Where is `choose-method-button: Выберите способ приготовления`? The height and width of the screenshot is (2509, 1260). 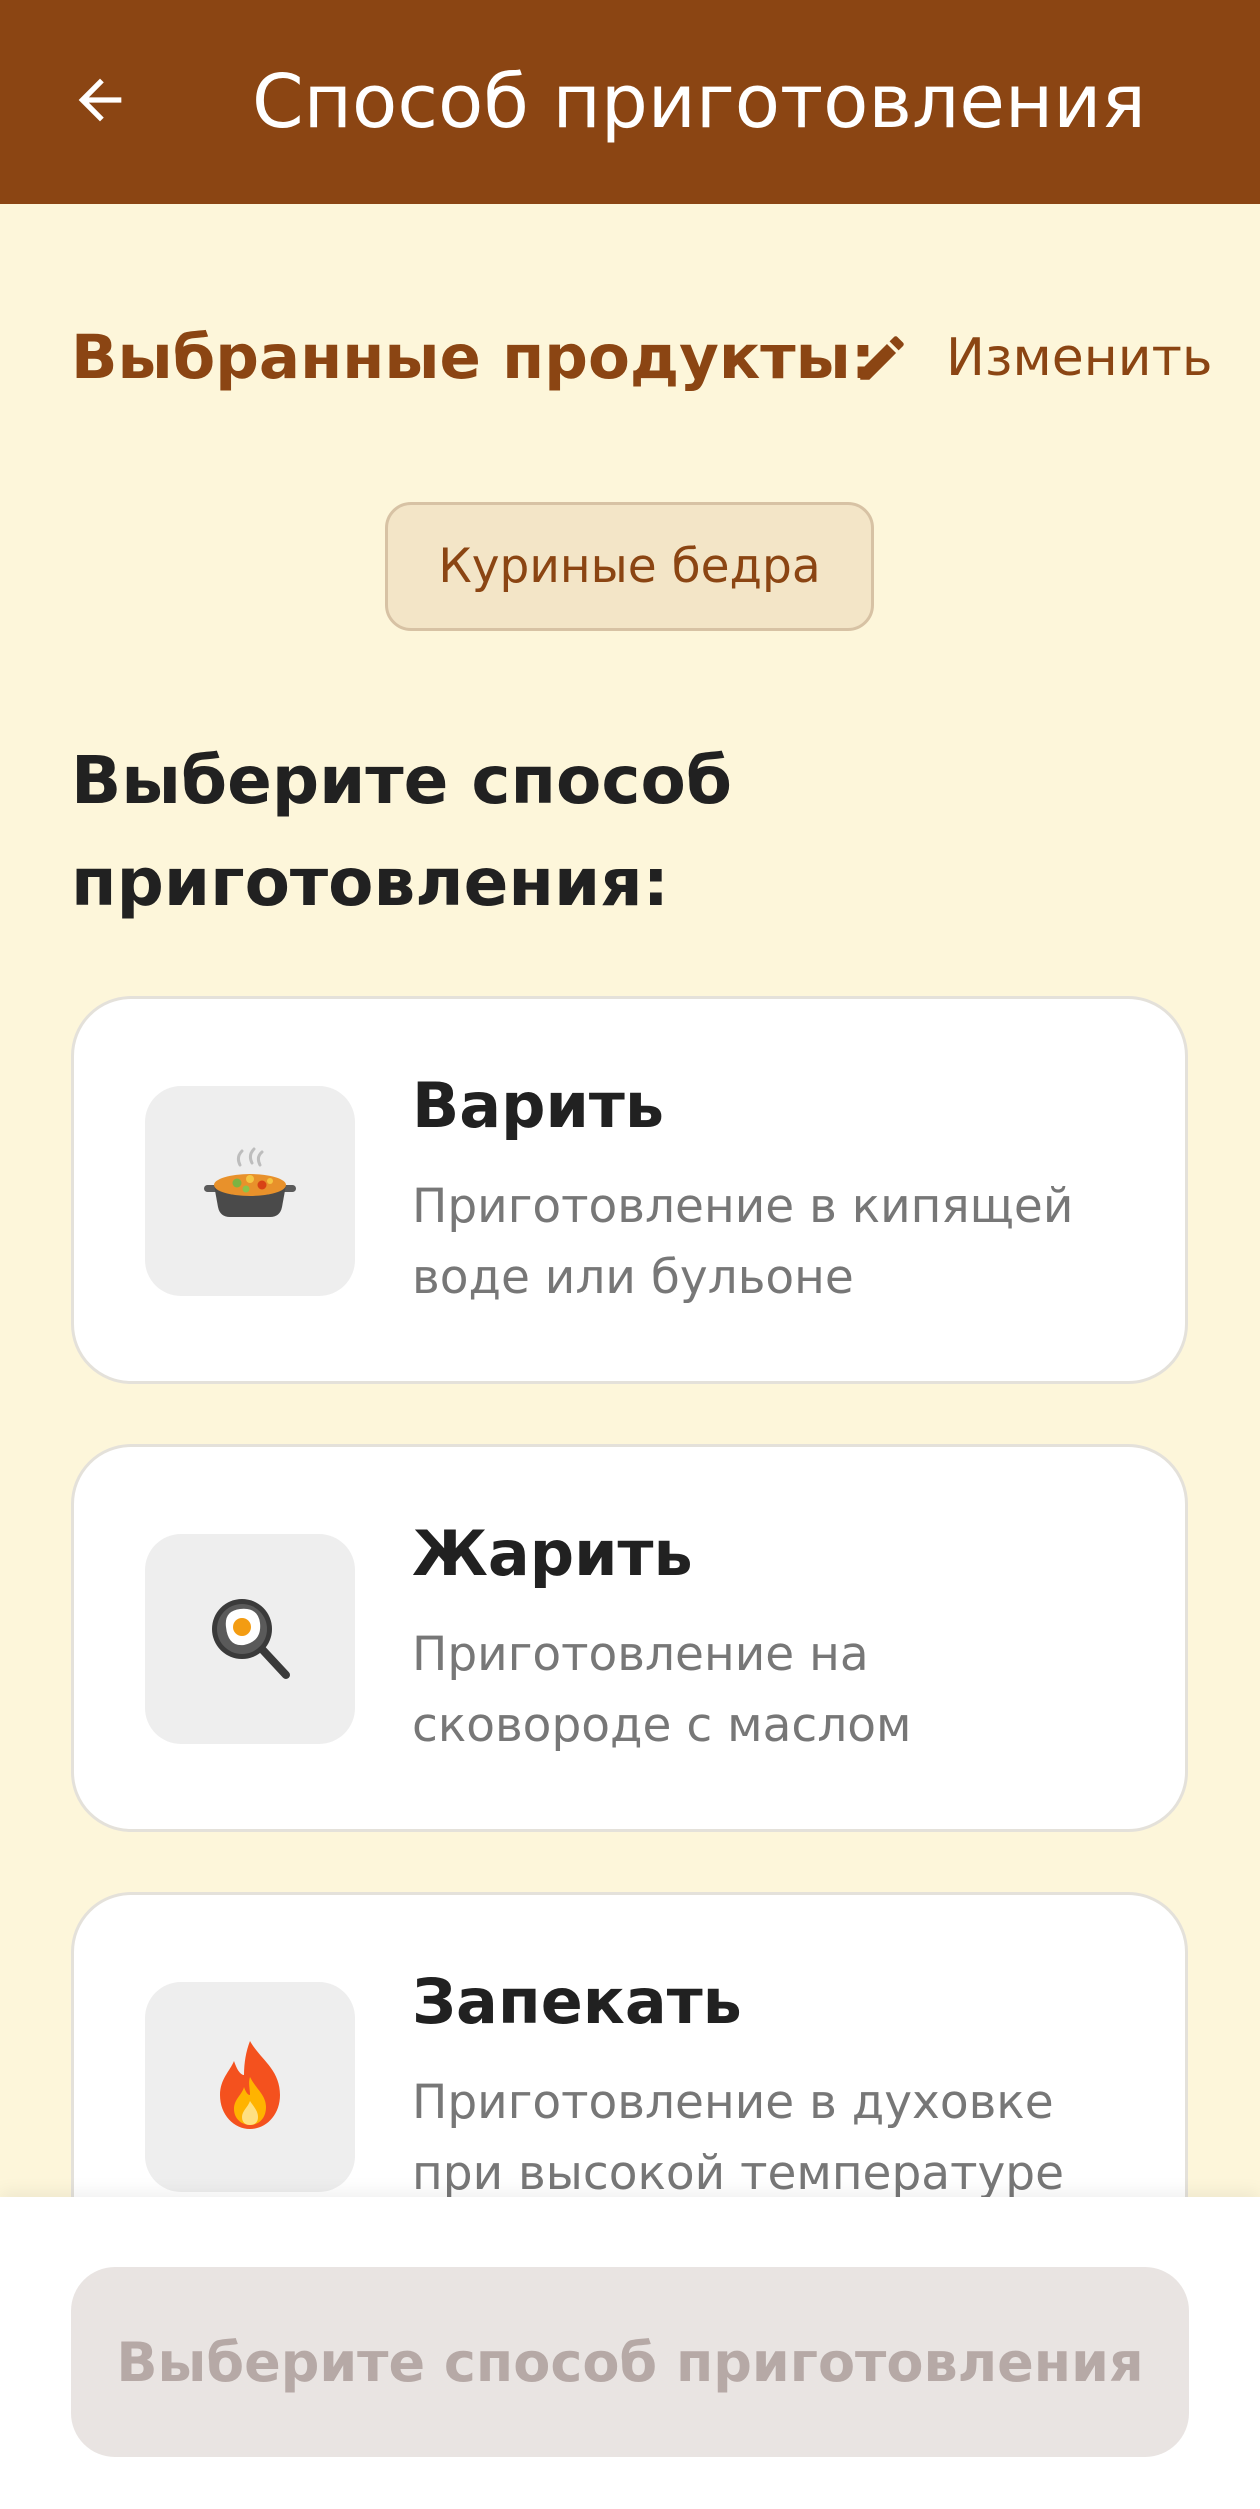
choose-method-button: Выберите способ приготовления is located at coordinates (630, 2362).